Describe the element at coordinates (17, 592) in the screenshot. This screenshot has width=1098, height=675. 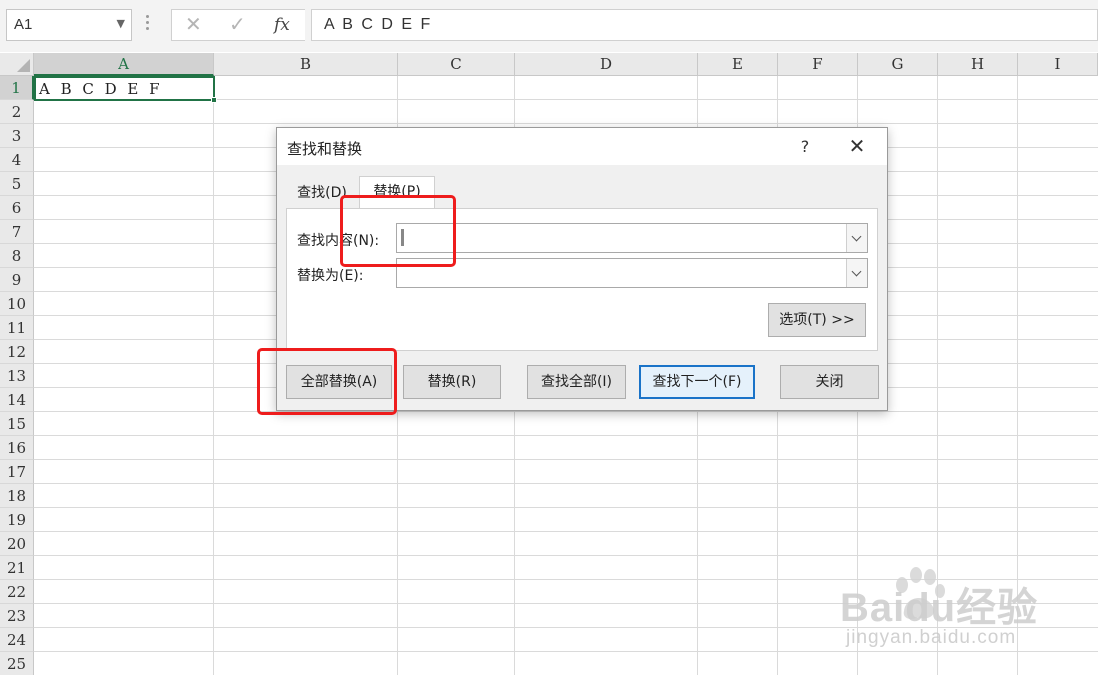
I see `row-header-22: 22` at that location.